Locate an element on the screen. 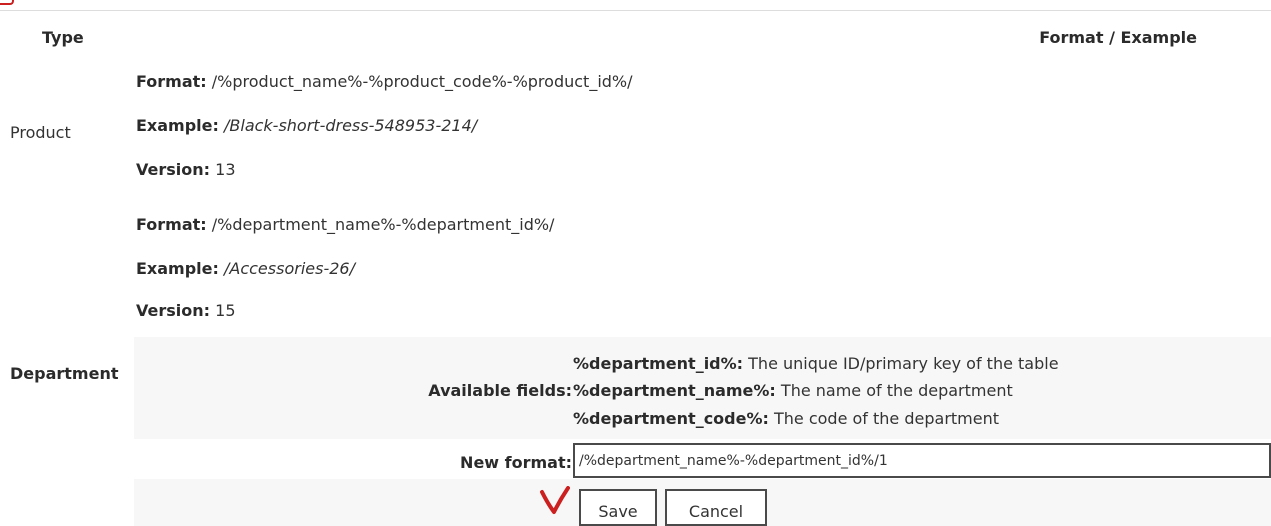  field-name: %department_code%: is located at coordinates (671, 418).